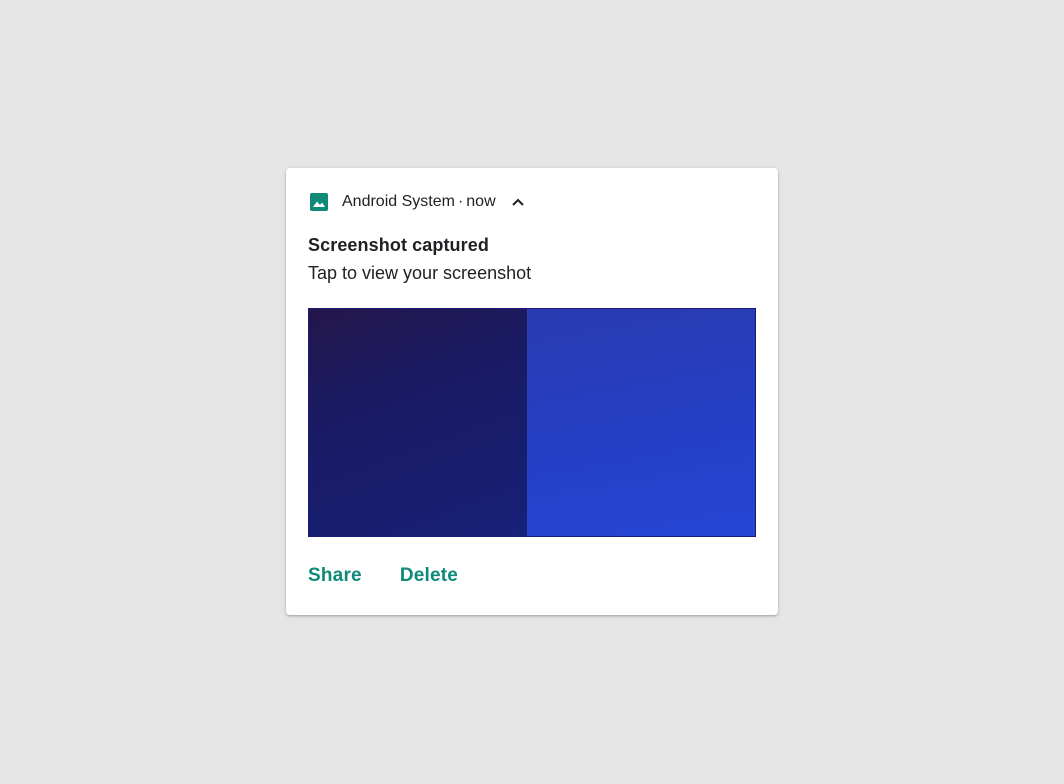 Image resolution: width=1064 pixels, height=784 pixels. What do you see at coordinates (383, 576) in the screenshot?
I see `notification-actions: Share Delete` at bounding box center [383, 576].